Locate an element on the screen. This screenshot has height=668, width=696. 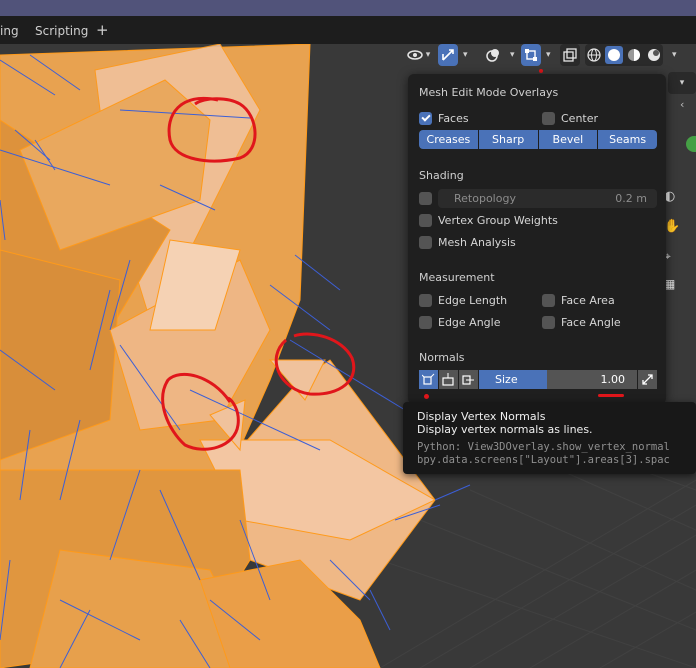
camera-icon: ⌖ is located at coordinates (672, 257).